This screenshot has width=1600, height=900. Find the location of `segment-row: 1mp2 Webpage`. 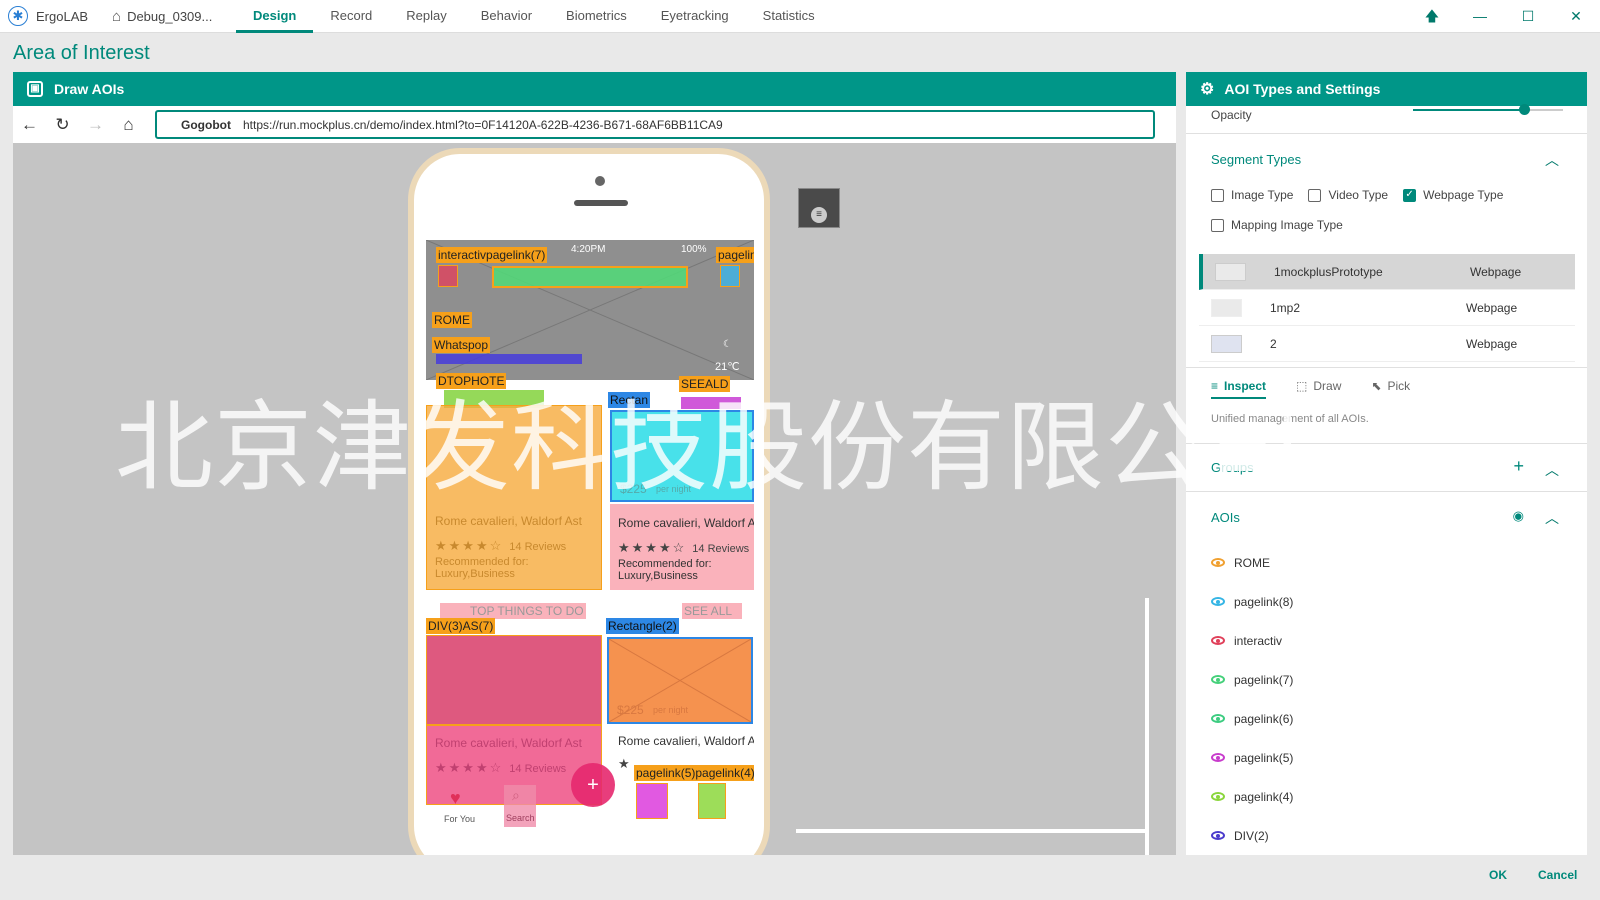

segment-row: 1mp2 Webpage is located at coordinates (1387, 308).